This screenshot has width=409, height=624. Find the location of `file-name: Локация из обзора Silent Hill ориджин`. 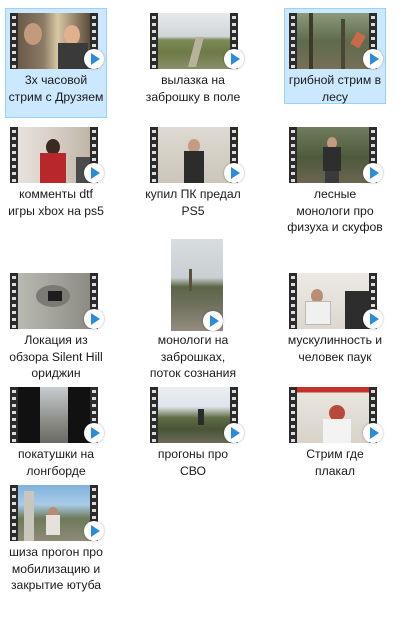

file-name: Локация из обзора Silent Hill ориджин is located at coordinates (56, 356).